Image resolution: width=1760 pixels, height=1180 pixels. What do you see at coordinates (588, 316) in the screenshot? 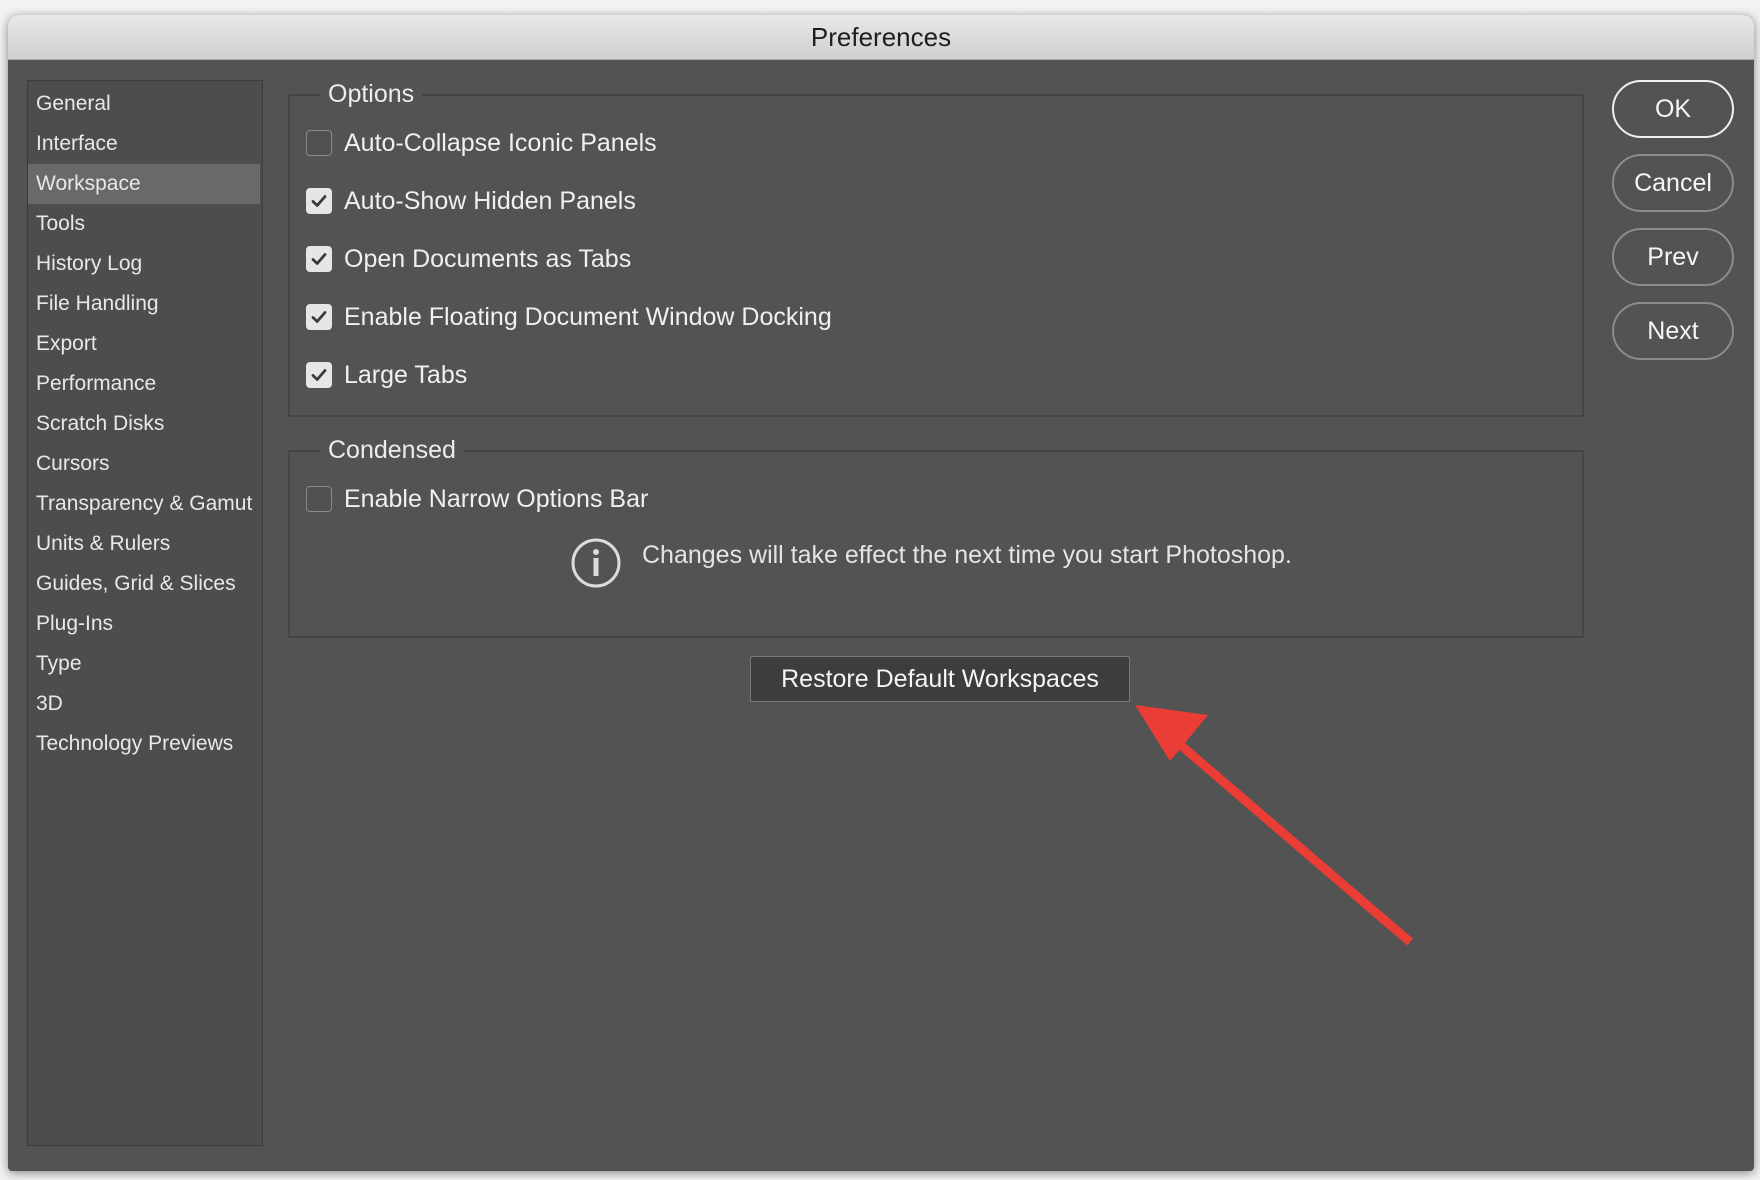
I see `enable-floating-docking-label: Enable Floating Document Window Docking` at bounding box center [588, 316].